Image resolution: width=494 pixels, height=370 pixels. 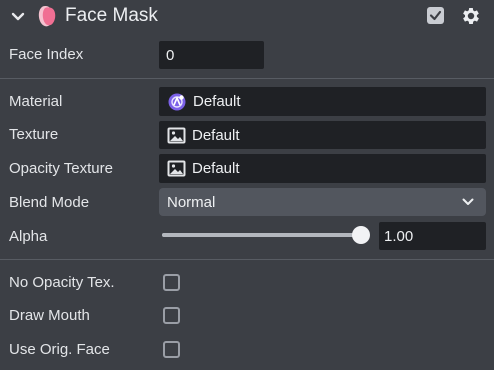 What do you see at coordinates (61, 168) in the screenshot?
I see `opacity-texture-label: Opacity Texture` at bounding box center [61, 168].